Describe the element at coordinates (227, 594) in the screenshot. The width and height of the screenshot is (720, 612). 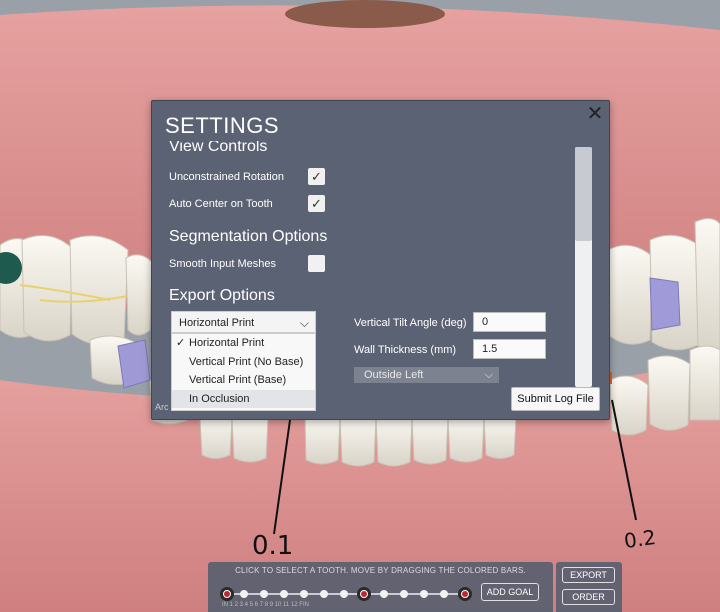
I see `step-dot-initial` at that location.